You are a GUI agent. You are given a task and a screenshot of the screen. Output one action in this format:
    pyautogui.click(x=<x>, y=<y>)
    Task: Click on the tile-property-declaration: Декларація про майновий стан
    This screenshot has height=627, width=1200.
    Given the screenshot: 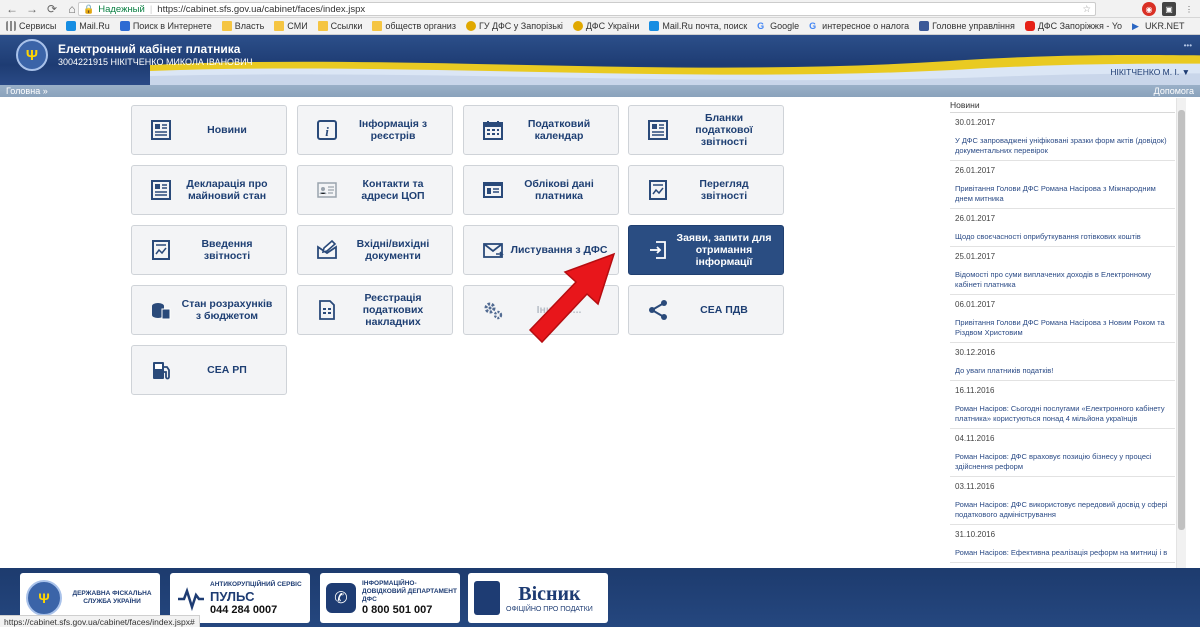 What is the action you would take?
    pyautogui.click(x=209, y=190)
    